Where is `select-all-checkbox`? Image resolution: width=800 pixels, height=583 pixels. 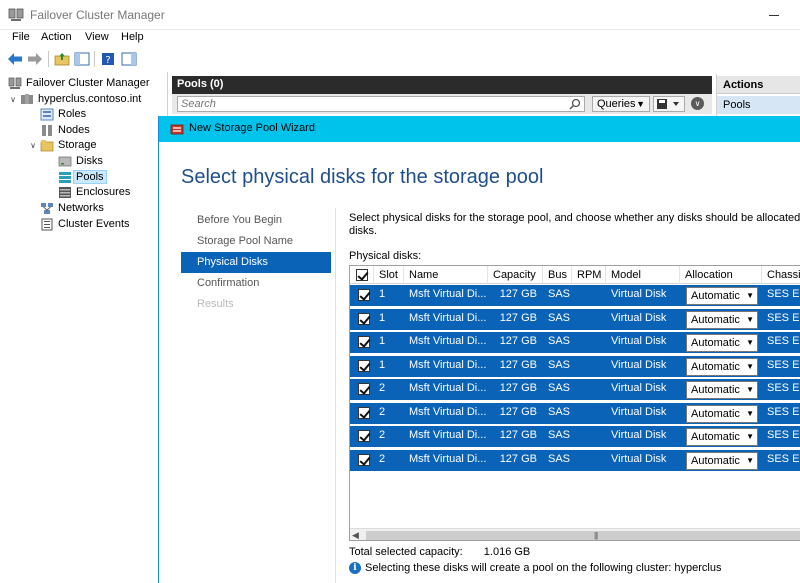
select-all-checkbox is located at coordinates (362, 275).